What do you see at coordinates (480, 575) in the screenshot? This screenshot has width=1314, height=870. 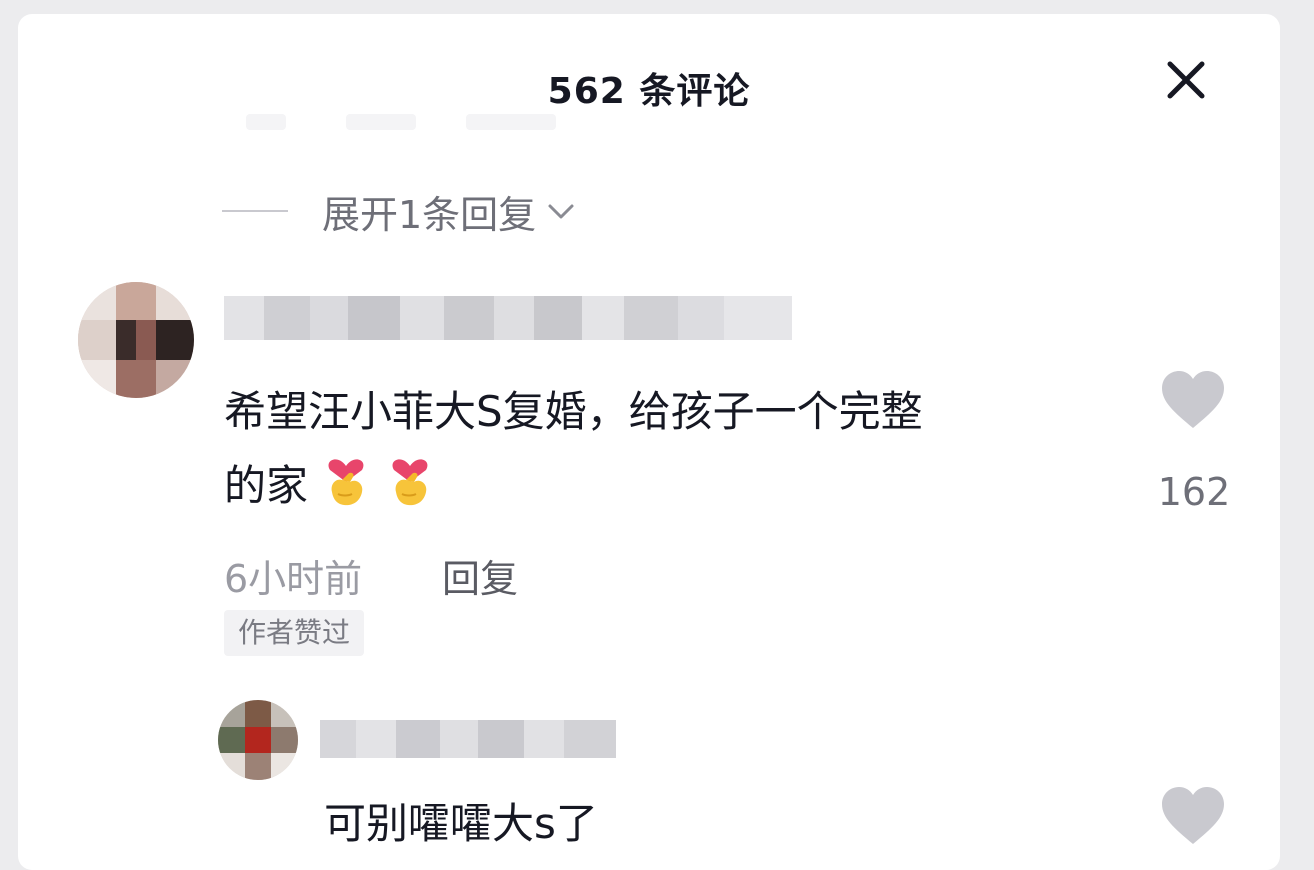 I see `reply-button: 回复` at bounding box center [480, 575].